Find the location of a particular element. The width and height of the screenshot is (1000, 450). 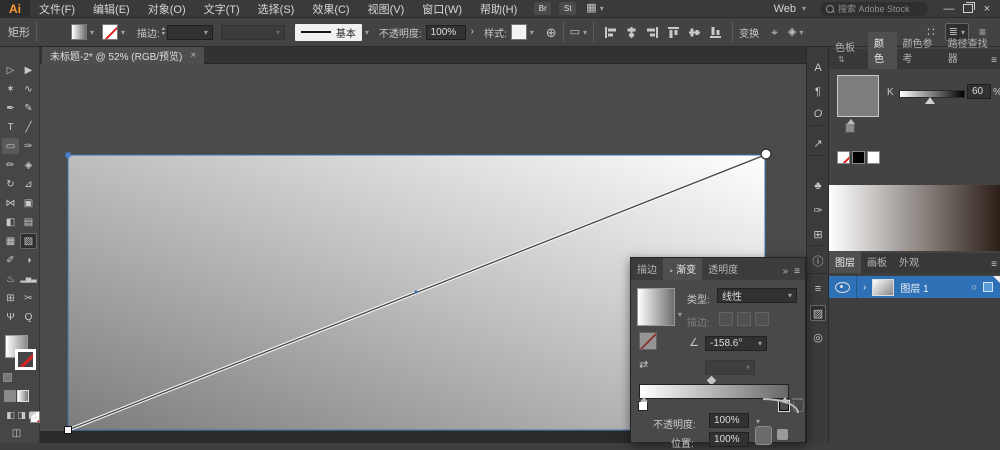

free-transform-tool: ▣ is located at coordinates (28, 203).